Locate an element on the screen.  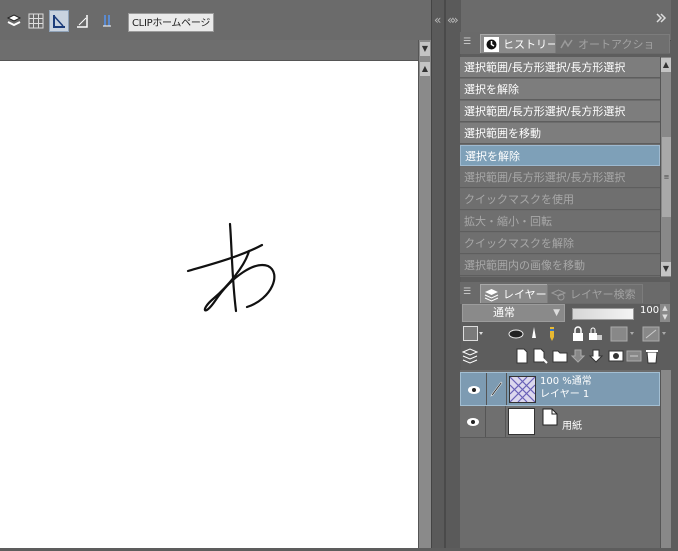
scroll-down-arrow-icon: ▼ is located at coordinates (425, 49).